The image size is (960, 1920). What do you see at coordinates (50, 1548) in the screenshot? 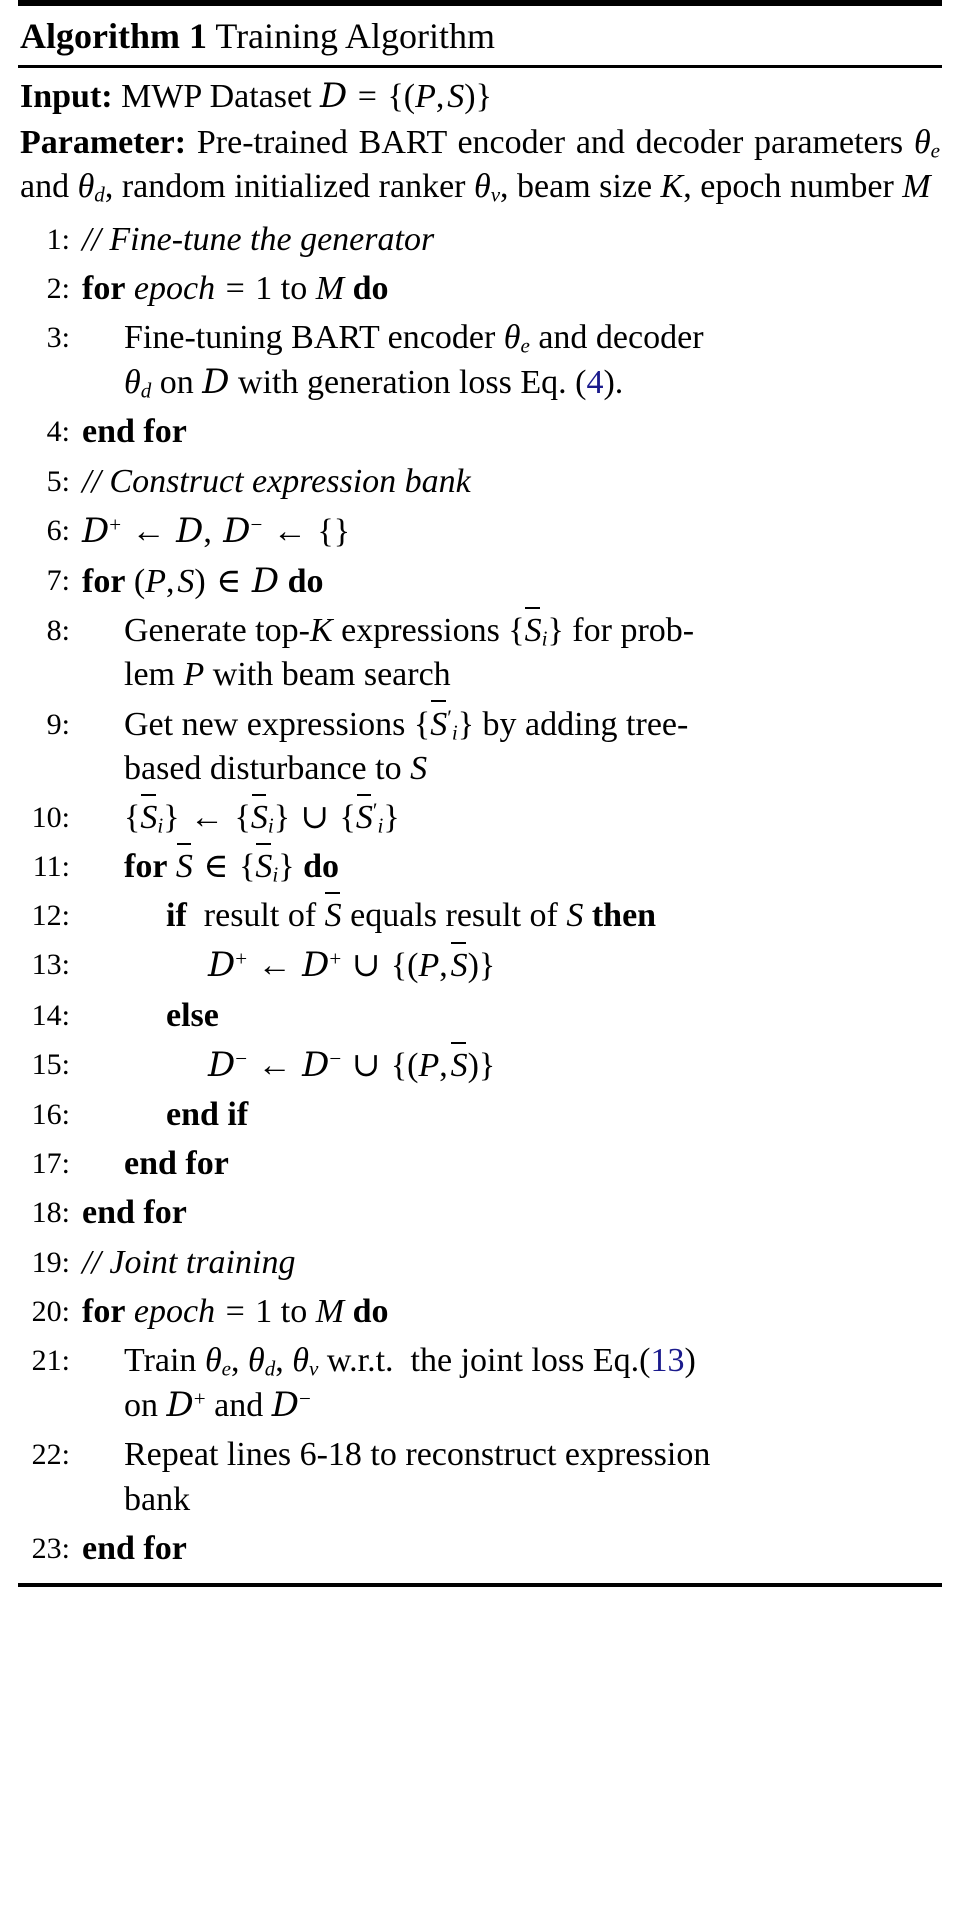
I see `line-number: 23:` at bounding box center [50, 1548].